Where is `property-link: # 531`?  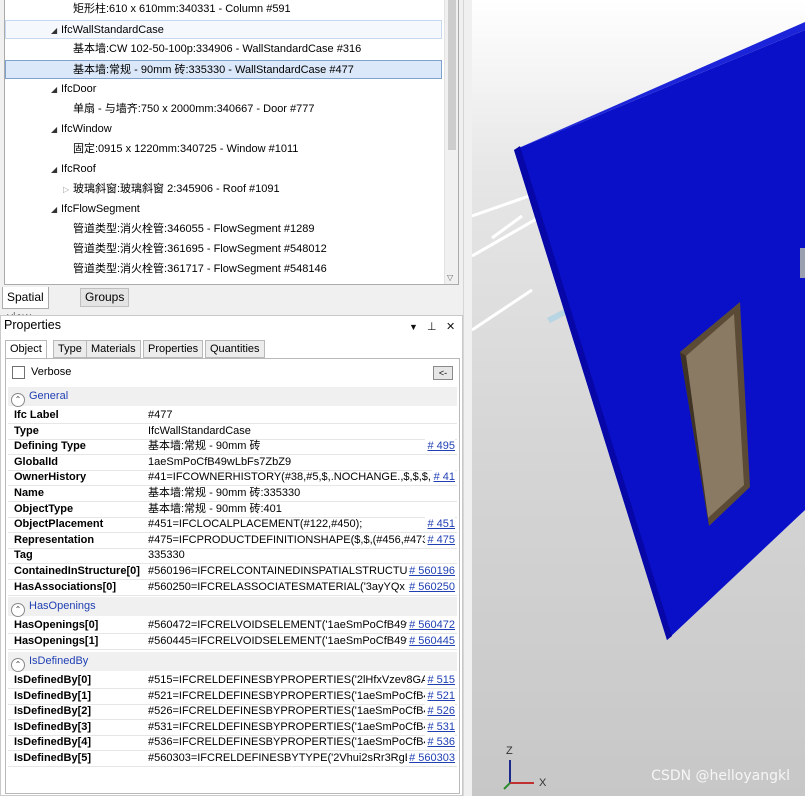 property-link: # 531 is located at coordinates (440, 727).